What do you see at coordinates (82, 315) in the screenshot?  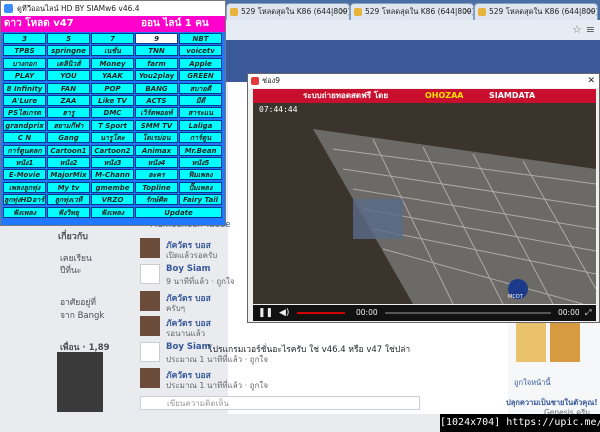 I see `about-item: จาก Bangk` at bounding box center [82, 315].